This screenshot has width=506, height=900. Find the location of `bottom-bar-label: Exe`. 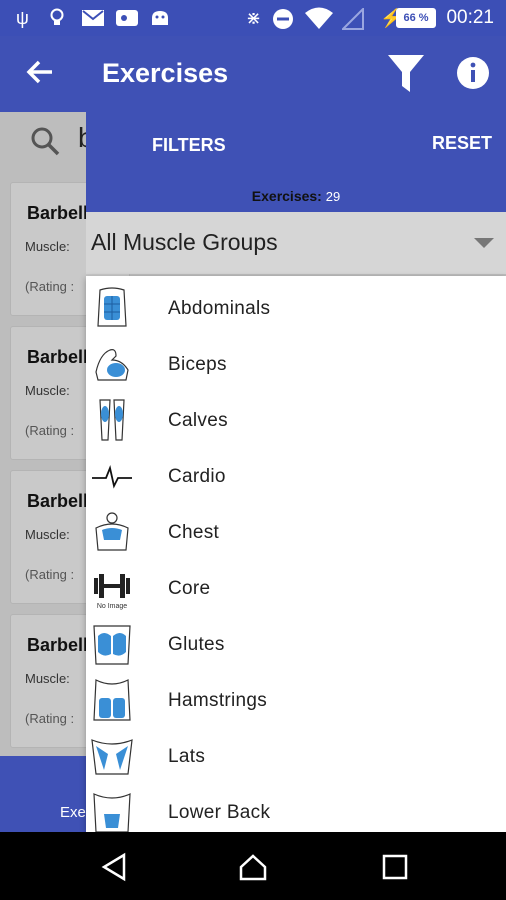

bottom-bar-label: Exe is located at coordinates (73, 812).